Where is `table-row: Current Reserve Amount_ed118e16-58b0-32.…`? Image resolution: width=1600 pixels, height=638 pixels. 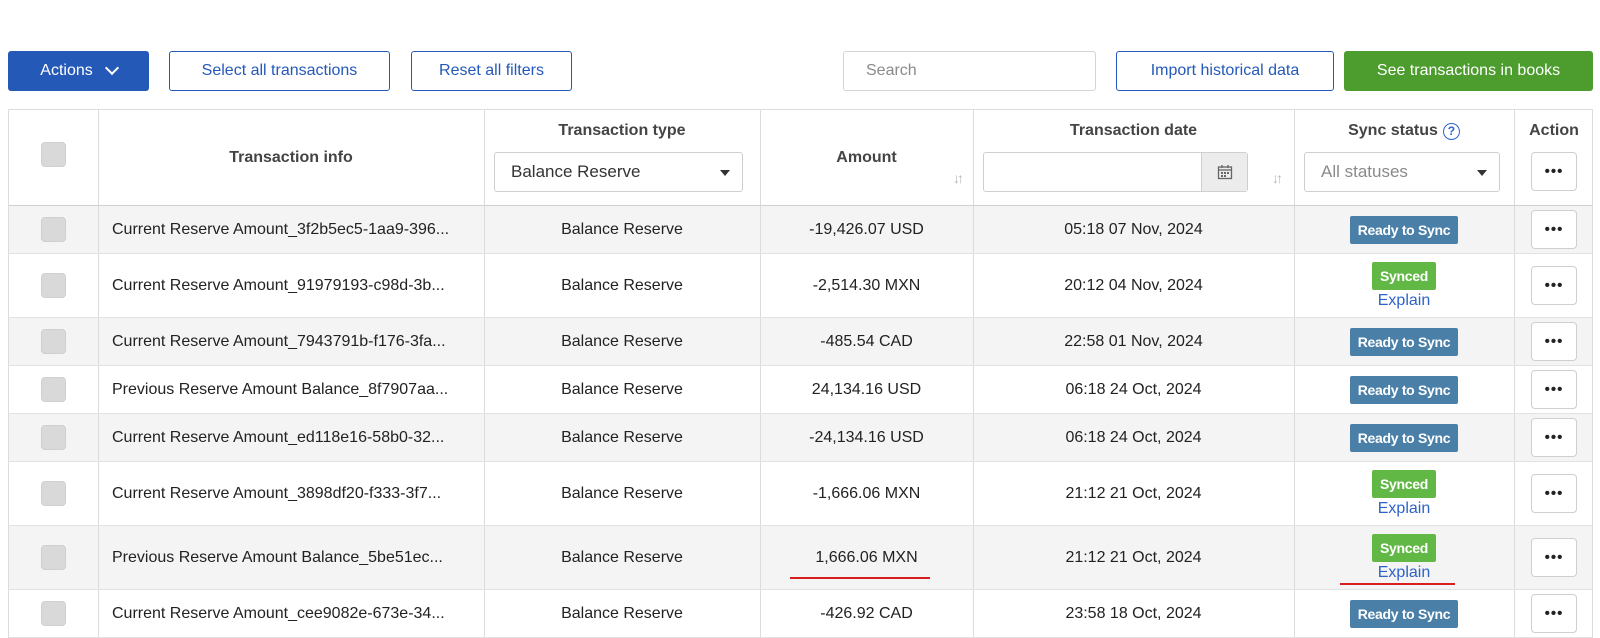
table-row: Current Reserve Amount_ed118e16-58b0-32.… is located at coordinates (800, 438).